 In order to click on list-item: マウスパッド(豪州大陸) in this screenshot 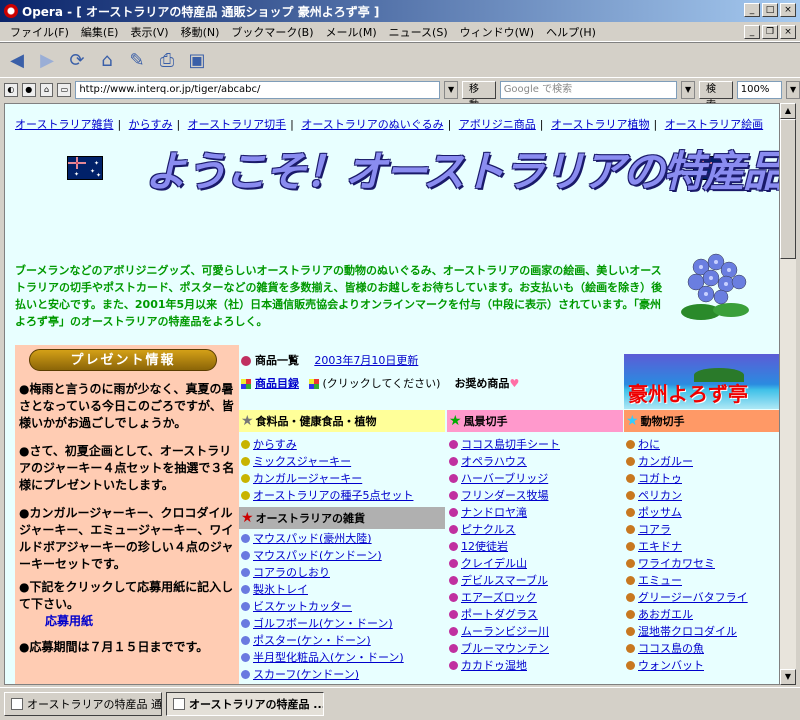, I will do `click(322, 538)`.